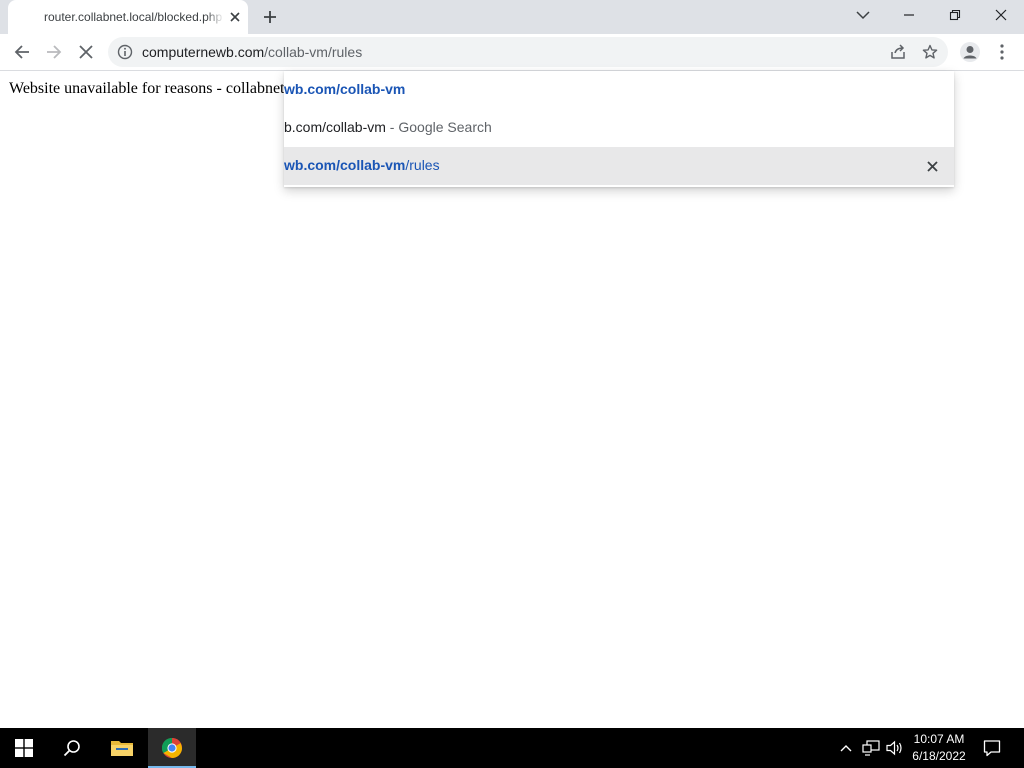 Image resolution: width=1024 pixels, height=768 pixels. I want to click on browser-toolbar: computernewb.com/collab-vm/rules, so click(512, 52).